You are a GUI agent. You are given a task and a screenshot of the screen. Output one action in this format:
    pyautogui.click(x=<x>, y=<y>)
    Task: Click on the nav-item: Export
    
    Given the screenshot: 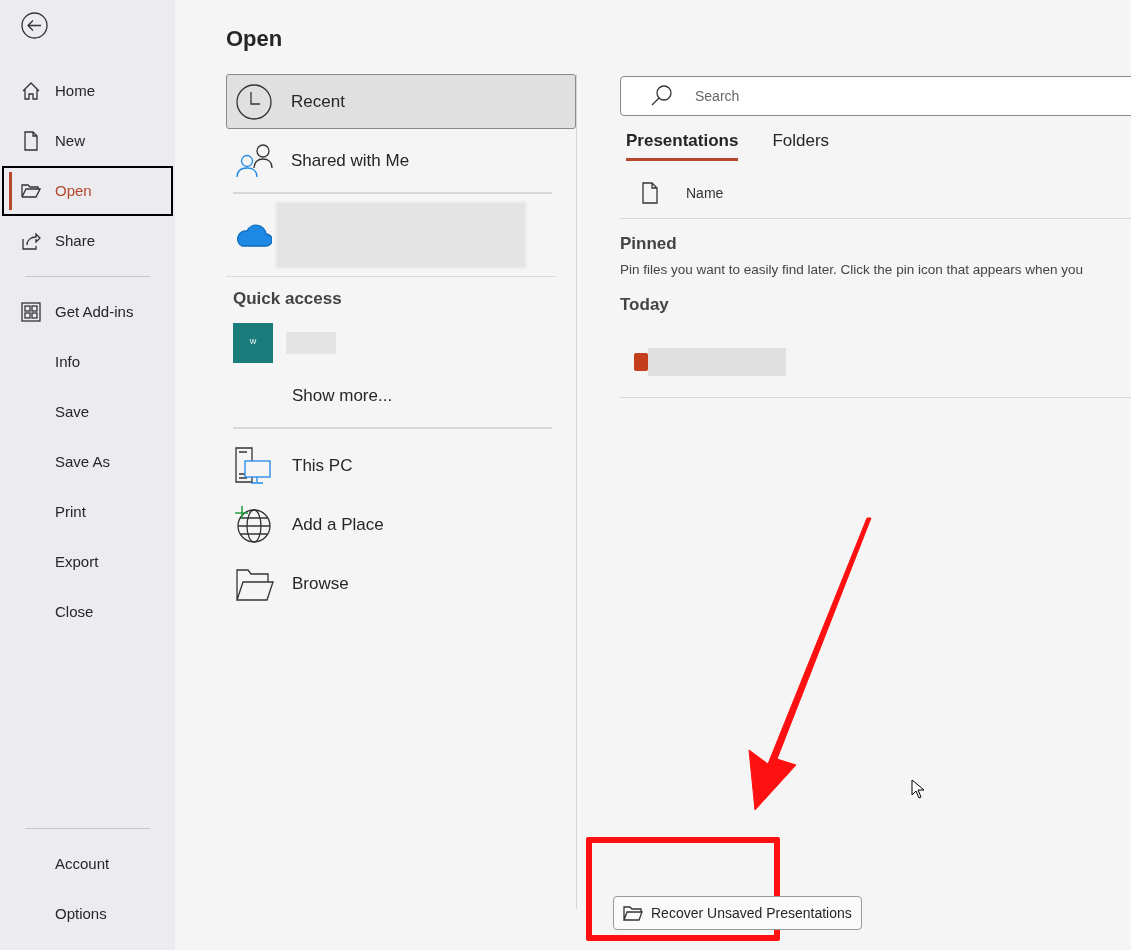 What is the action you would take?
    pyautogui.click(x=87, y=562)
    